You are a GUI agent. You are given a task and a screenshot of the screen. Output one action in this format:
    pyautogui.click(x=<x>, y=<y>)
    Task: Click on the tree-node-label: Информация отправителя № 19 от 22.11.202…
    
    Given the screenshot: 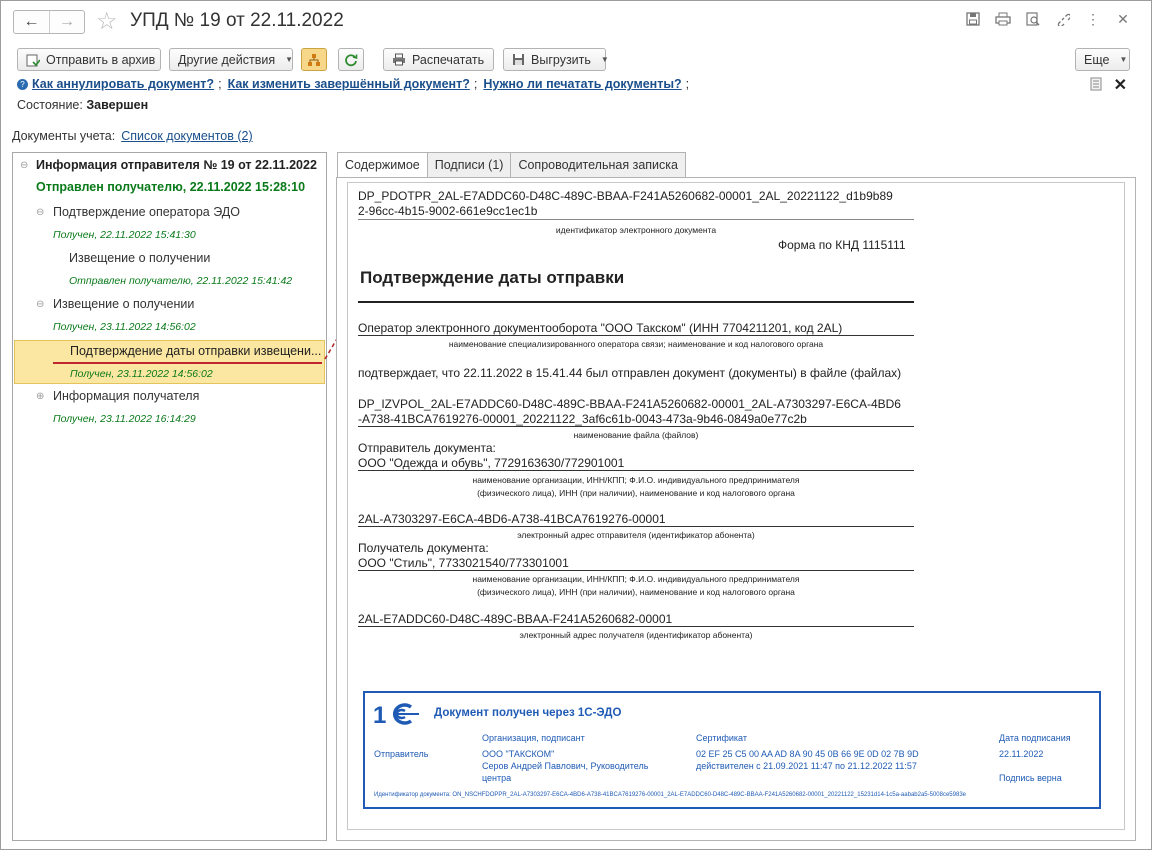 What is the action you would take?
    pyautogui.click(x=176, y=165)
    